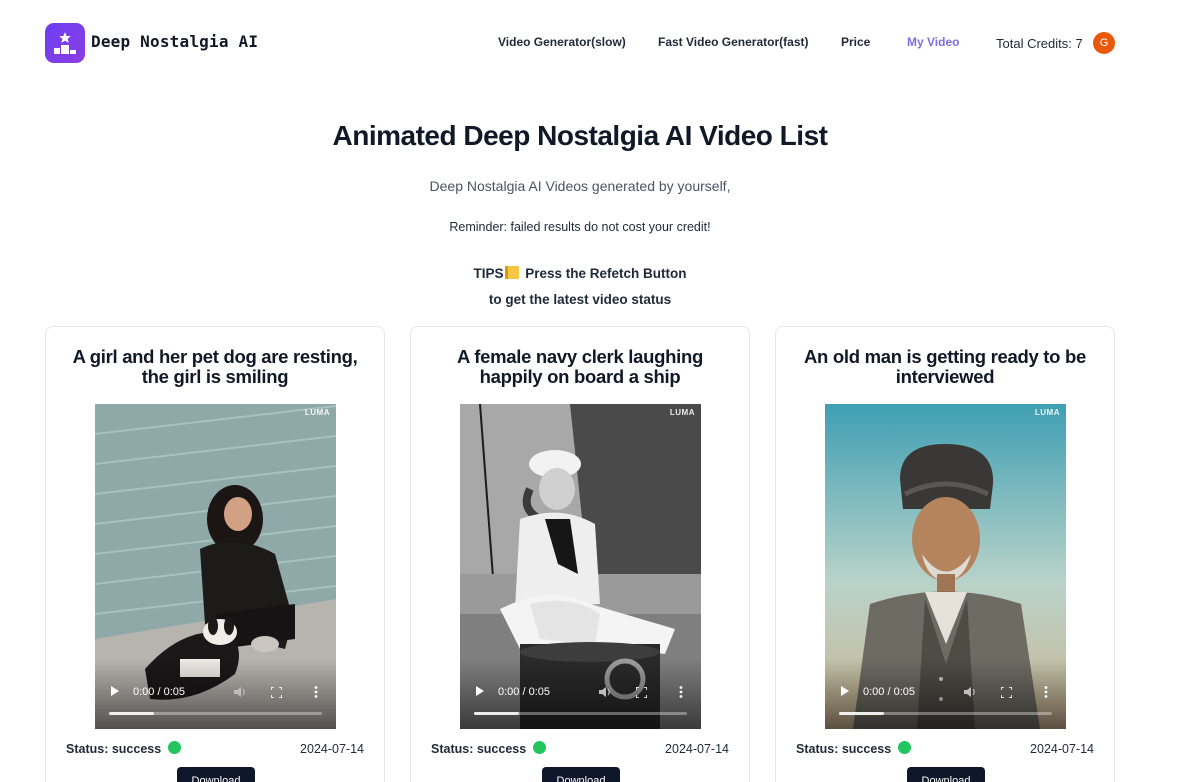 This screenshot has width=1200, height=782. Describe the element at coordinates (733, 42) in the screenshot. I see `nav-fast-video-generator: Fast Video Generator(fast)` at that location.